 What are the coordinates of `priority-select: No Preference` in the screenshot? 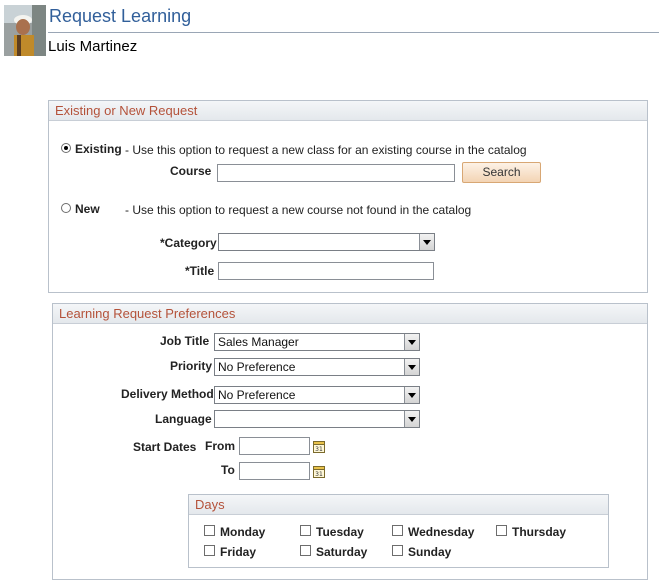 It's located at (317, 367).